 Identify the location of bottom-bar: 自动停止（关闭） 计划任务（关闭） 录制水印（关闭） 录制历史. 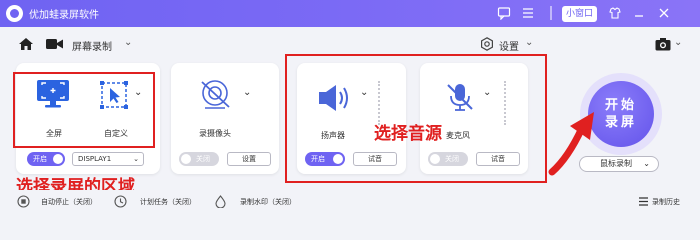
(350, 201).